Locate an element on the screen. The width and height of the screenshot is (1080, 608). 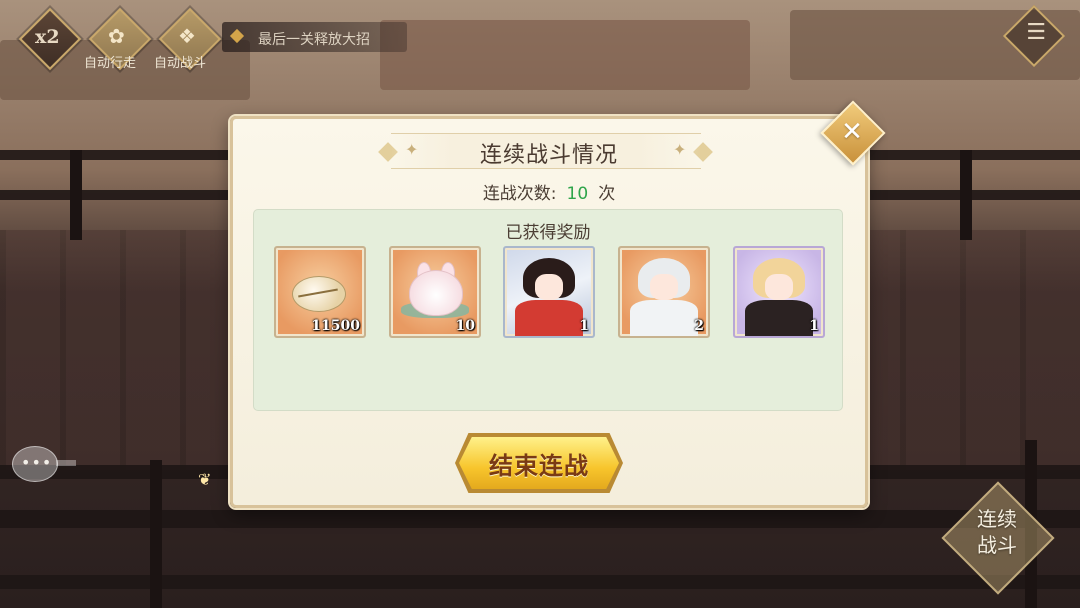
reward-item: 2 is located at coordinates (664, 292).